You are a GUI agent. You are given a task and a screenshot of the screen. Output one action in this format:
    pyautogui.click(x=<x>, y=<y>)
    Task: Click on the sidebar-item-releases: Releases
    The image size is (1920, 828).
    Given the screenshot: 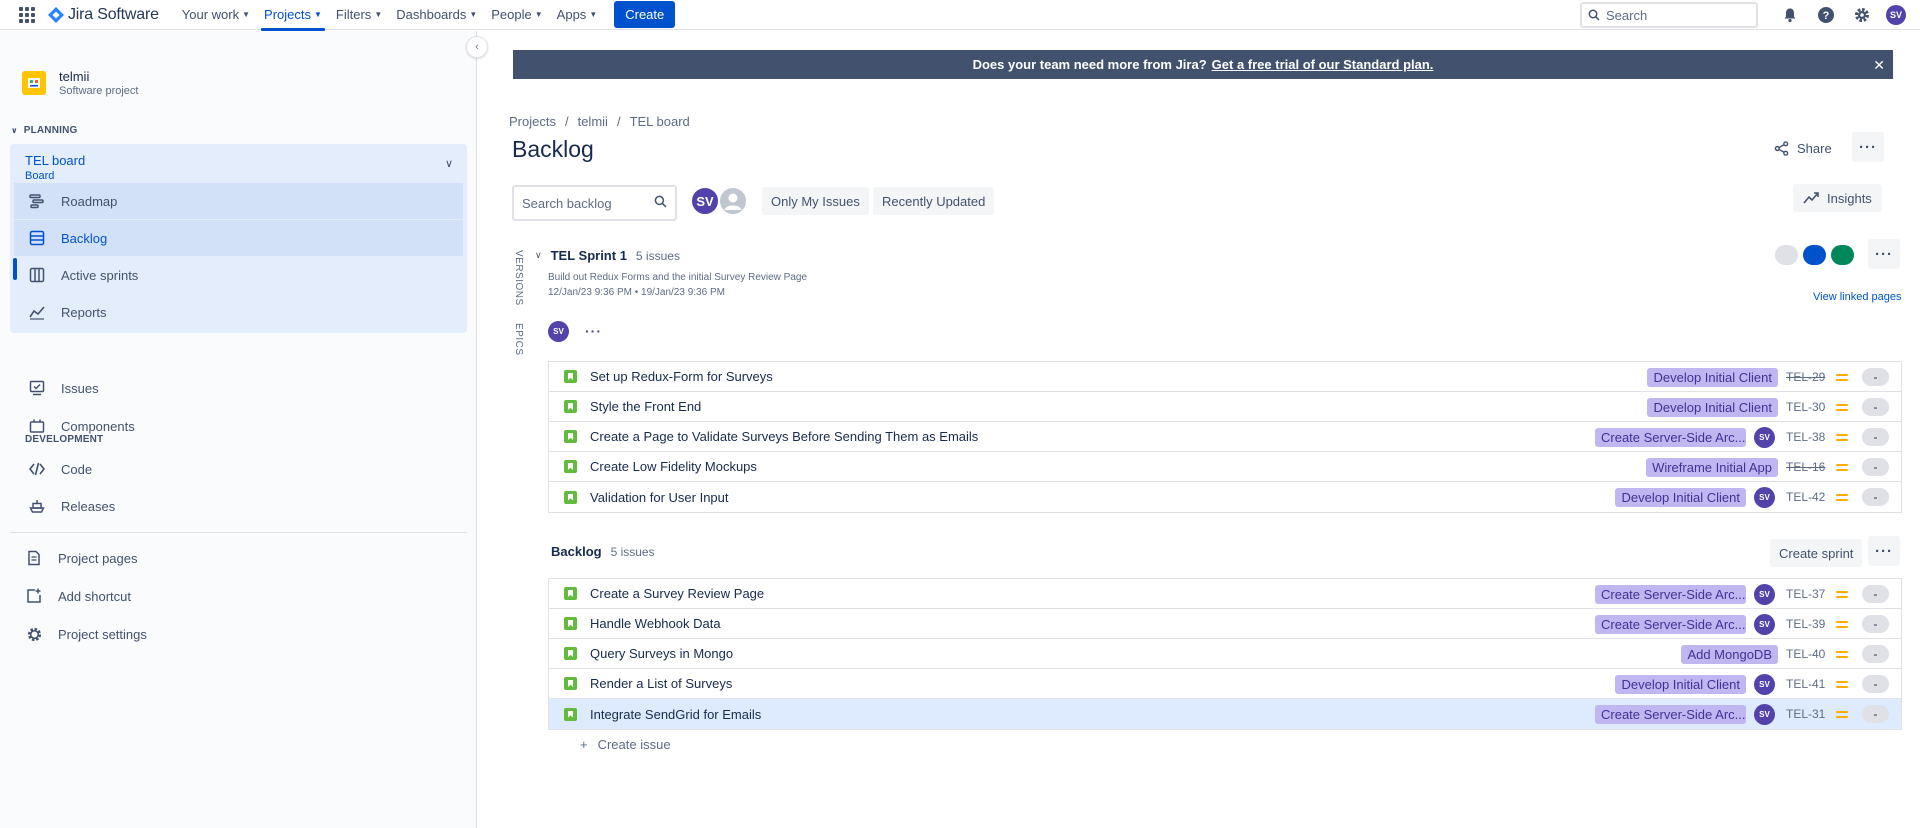 What is the action you would take?
    pyautogui.click(x=71, y=506)
    